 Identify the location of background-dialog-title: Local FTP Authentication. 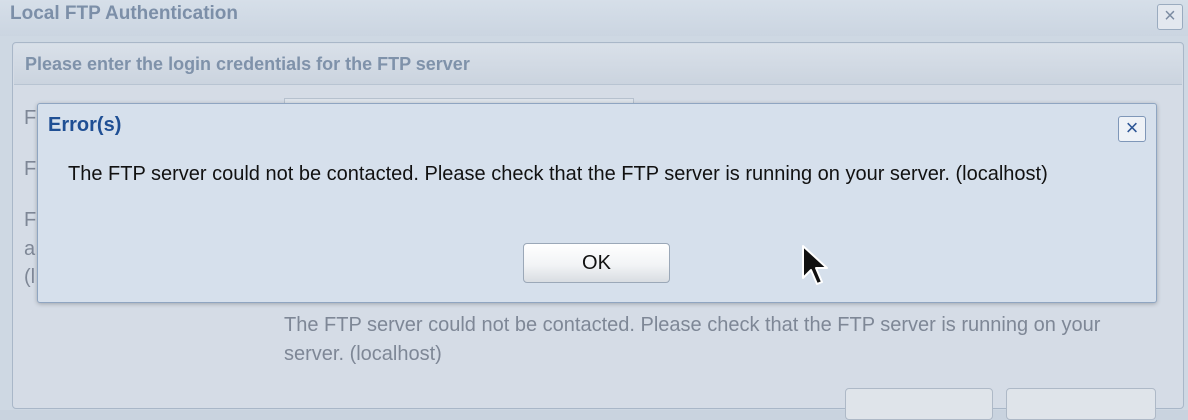
(124, 13).